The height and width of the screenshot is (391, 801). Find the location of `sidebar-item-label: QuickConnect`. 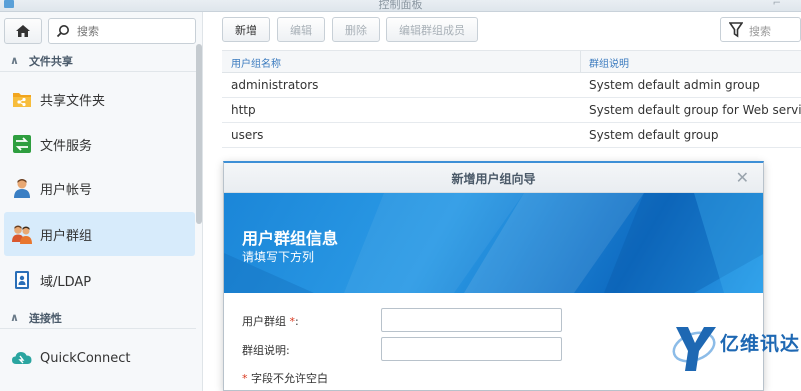

sidebar-item-label: QuickConnect is located at coordinates (85, 358).